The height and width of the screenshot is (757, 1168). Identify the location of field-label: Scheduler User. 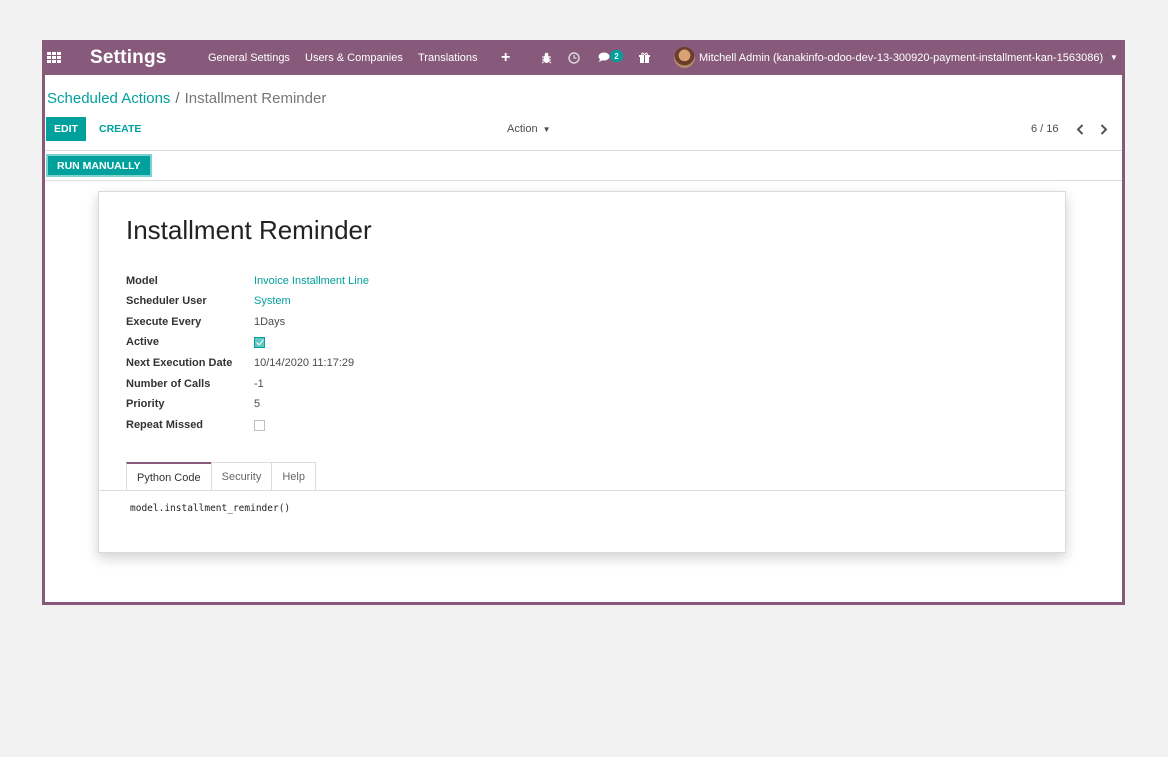
(166, 301).